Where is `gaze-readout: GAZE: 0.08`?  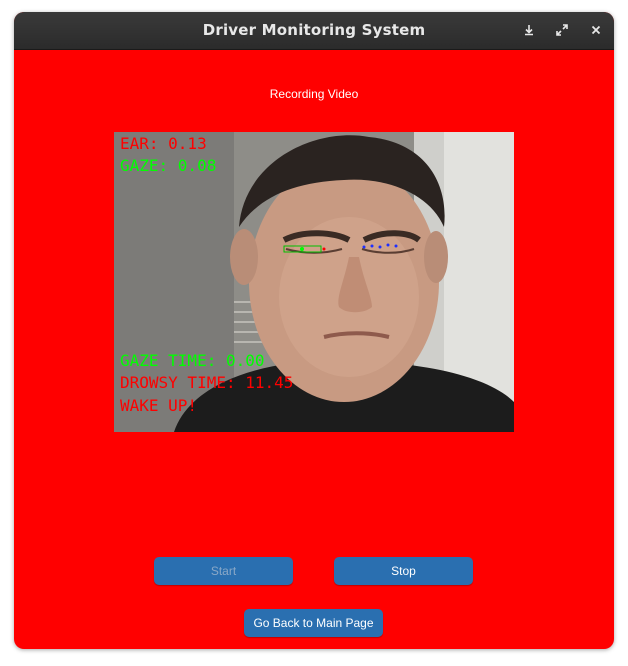
gaze-readout: GAZE: 0.08 is located at coordinates (168, 165).